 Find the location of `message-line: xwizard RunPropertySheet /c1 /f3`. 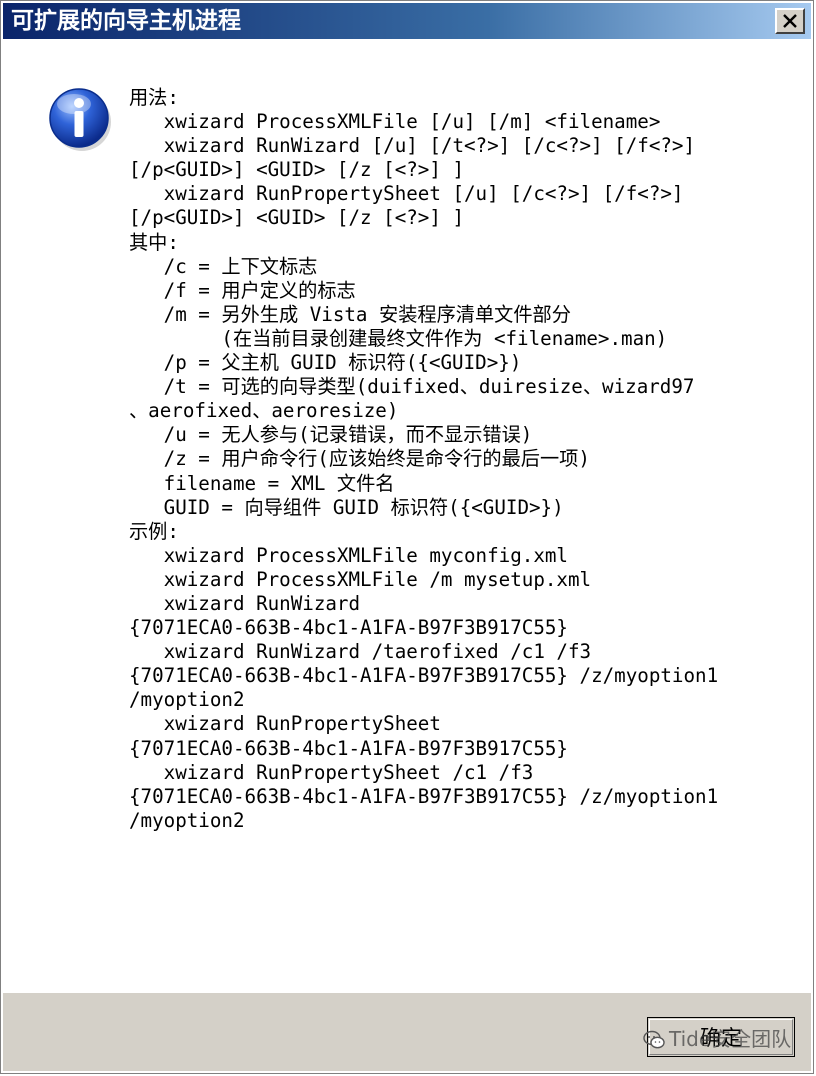

message-line: xwizard RunPropertySheet /c1 /f3 is located at coordinates (331, 772).